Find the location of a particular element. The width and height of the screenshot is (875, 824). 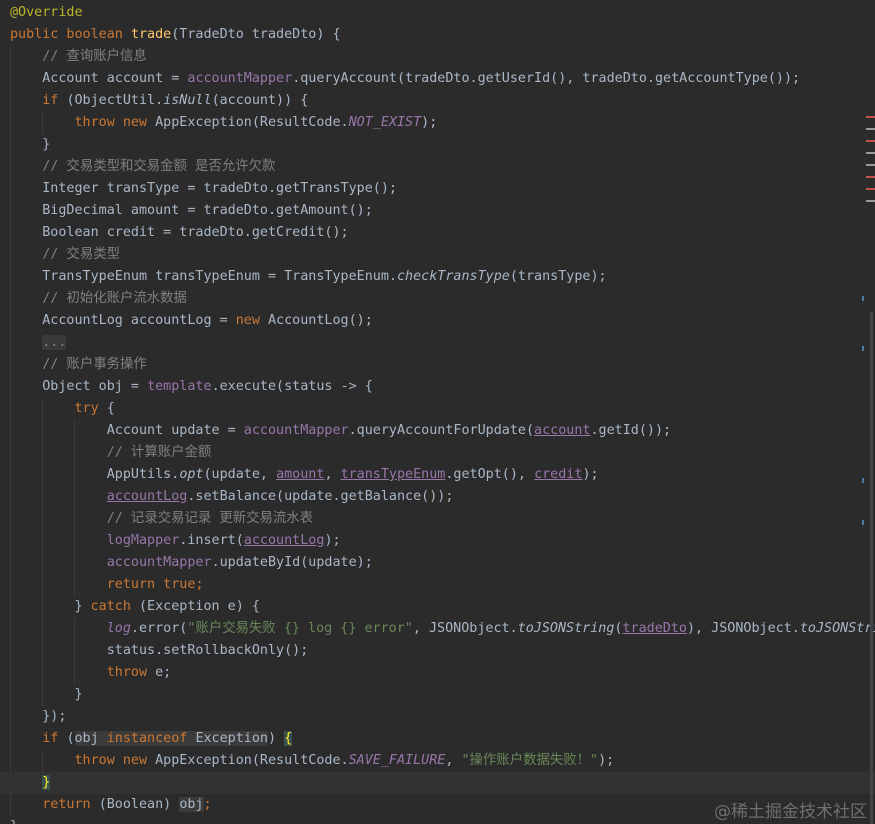

code-token: e; is located at coordinates (163, 672).